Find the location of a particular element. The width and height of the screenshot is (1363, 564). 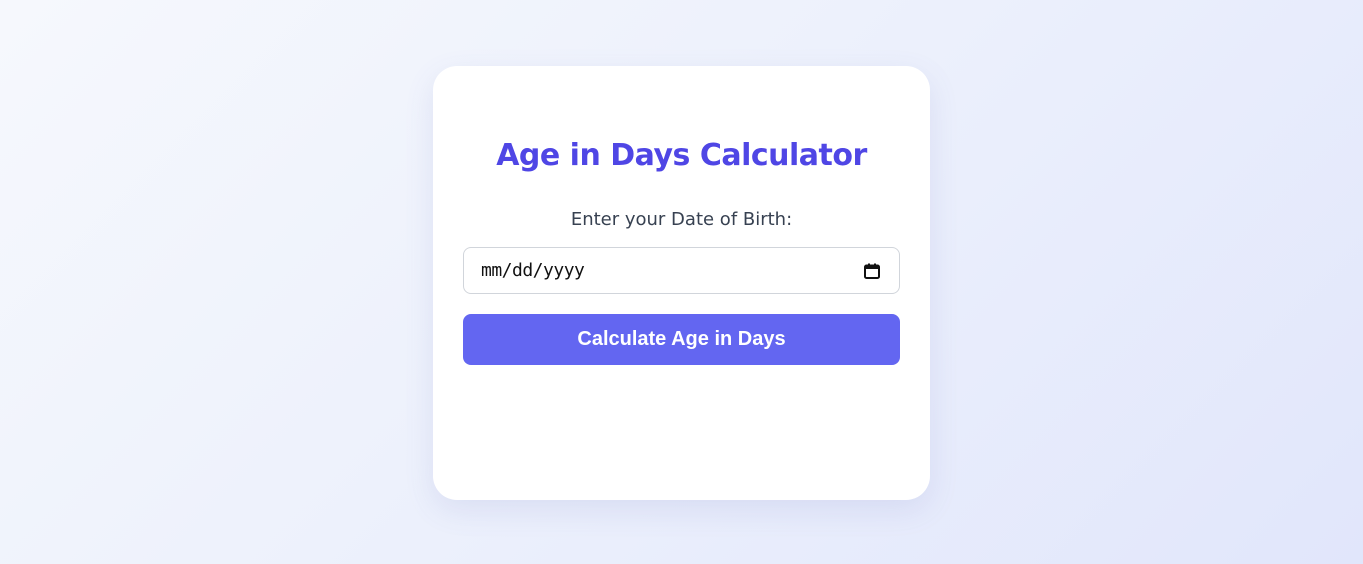

date-placeholder: mm/dd/yyyy is located at coordinates (533, 270).